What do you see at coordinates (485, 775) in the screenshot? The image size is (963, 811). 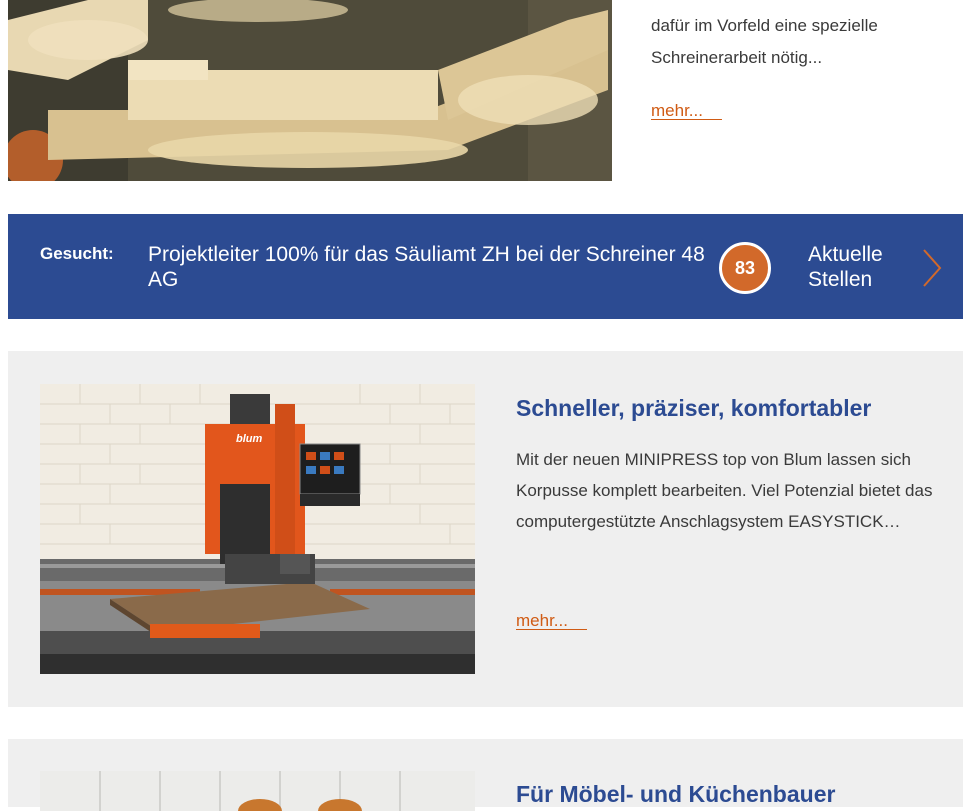 I see `next-article-card: Für Möbel- und Küchenbauer` at bounding box center [485, 775].